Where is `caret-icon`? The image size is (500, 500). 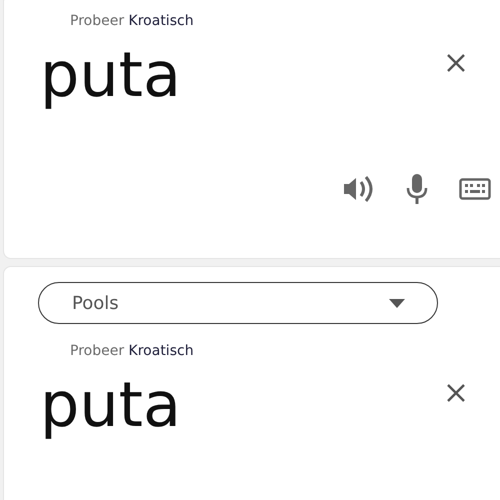 caret-icon is located at coordinates (397, 303).